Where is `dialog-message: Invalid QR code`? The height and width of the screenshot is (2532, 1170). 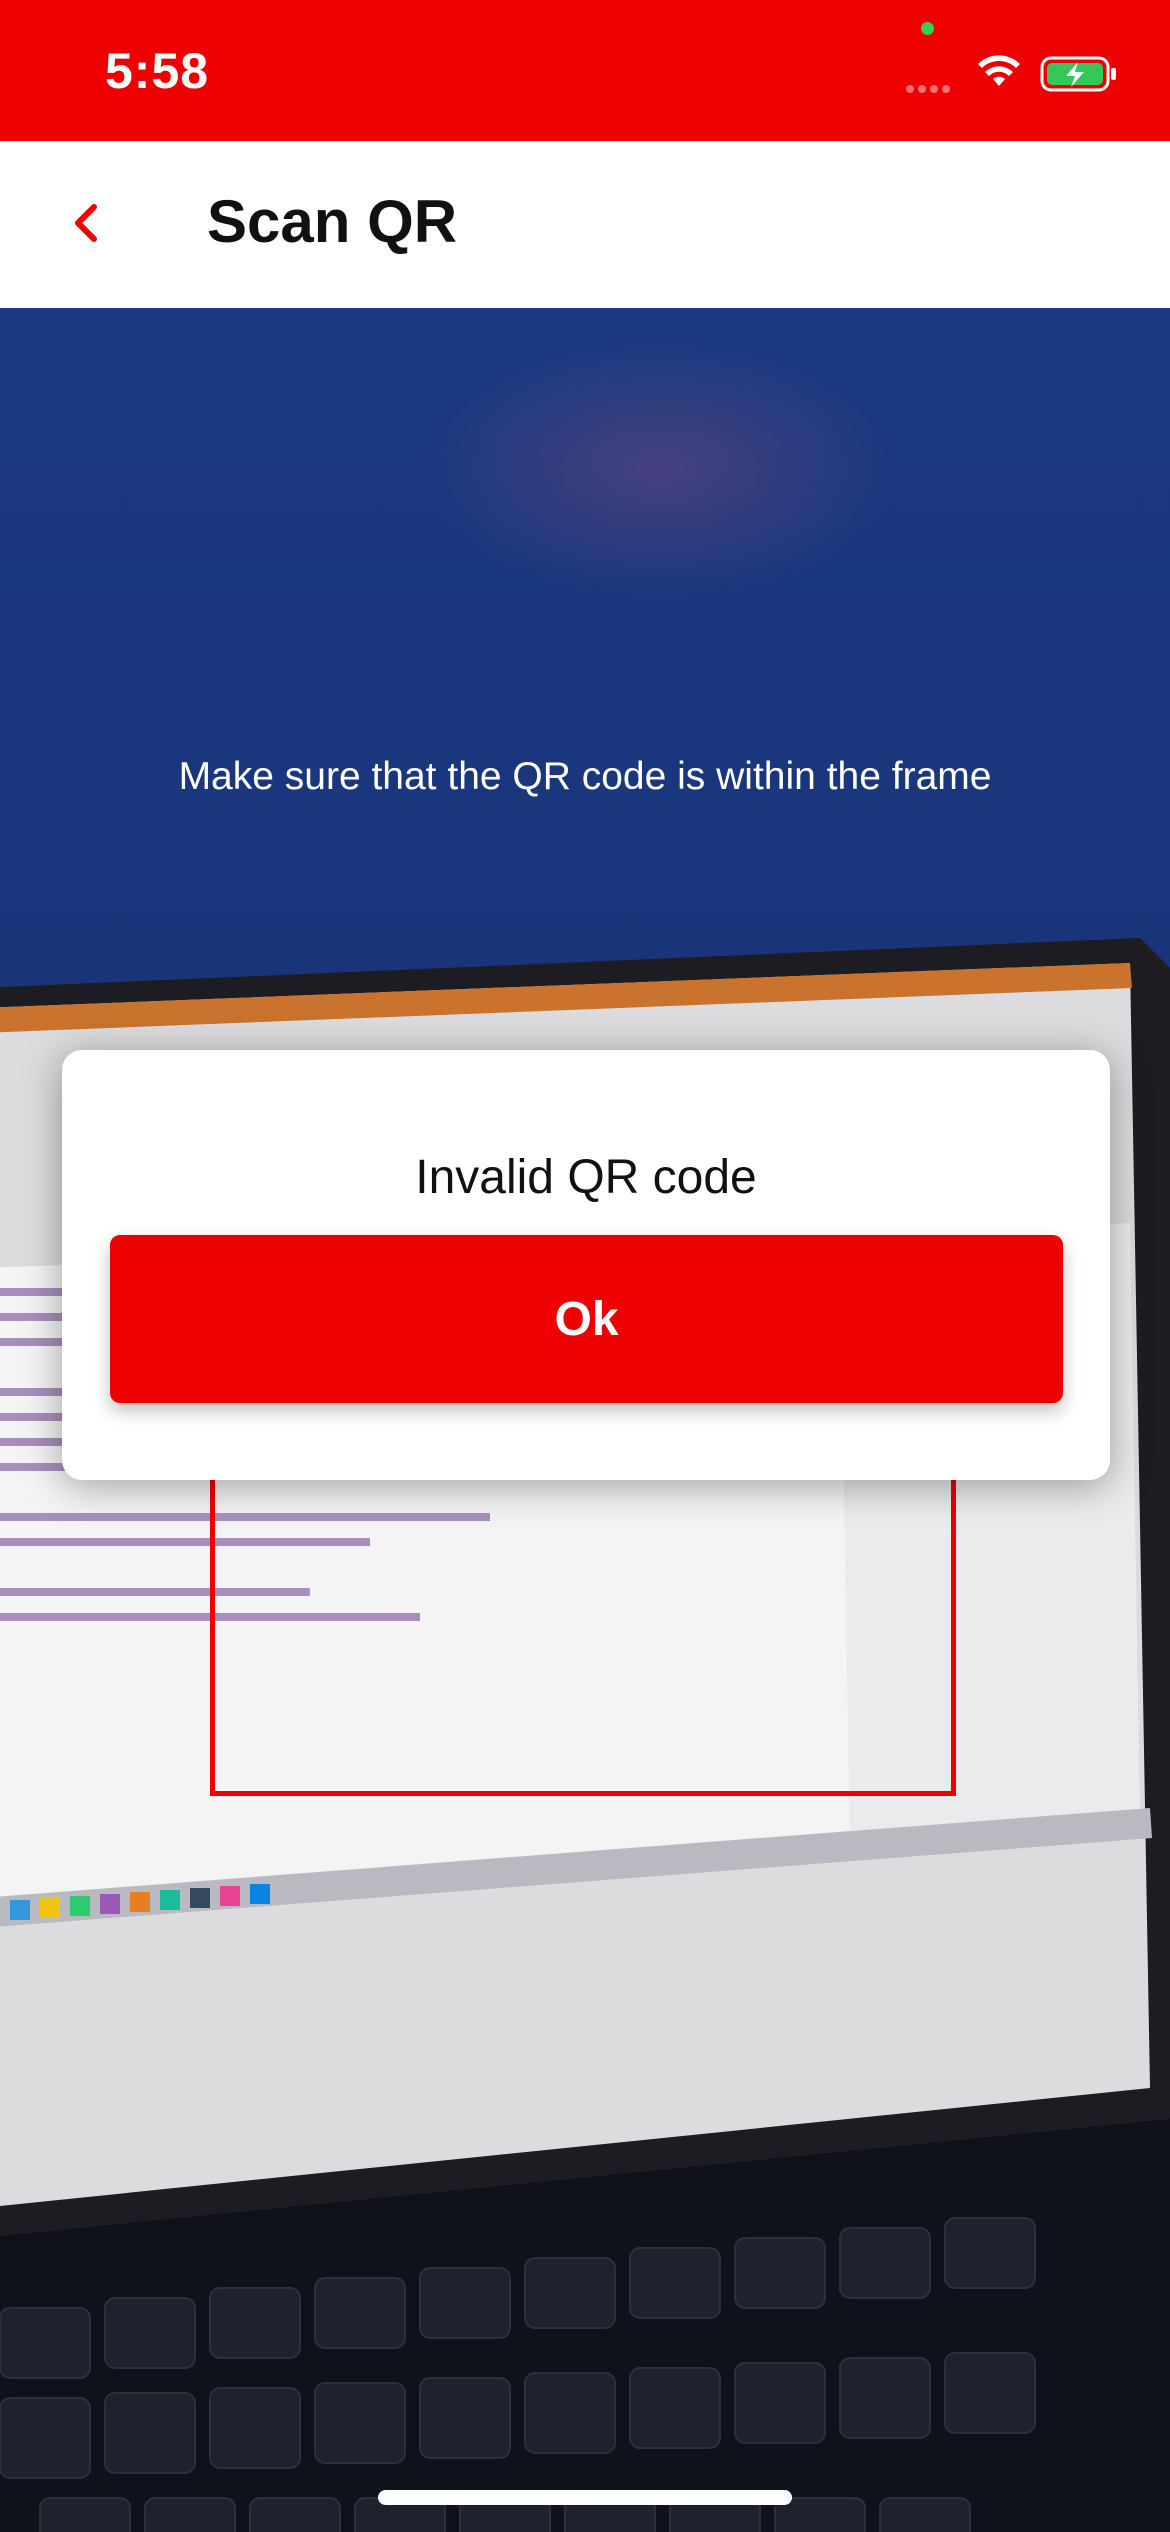 dialog-message: Invalid QR code is located at coordinates (586, 1177).